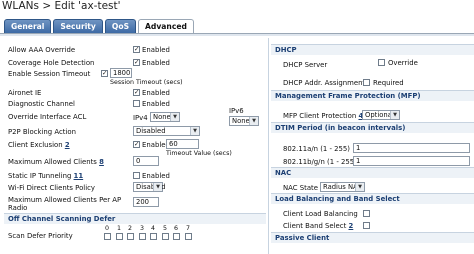 This screenshot has width=474, height=254. I want to click on p2p-label: P2P Blocking Action, so click(42, 132).